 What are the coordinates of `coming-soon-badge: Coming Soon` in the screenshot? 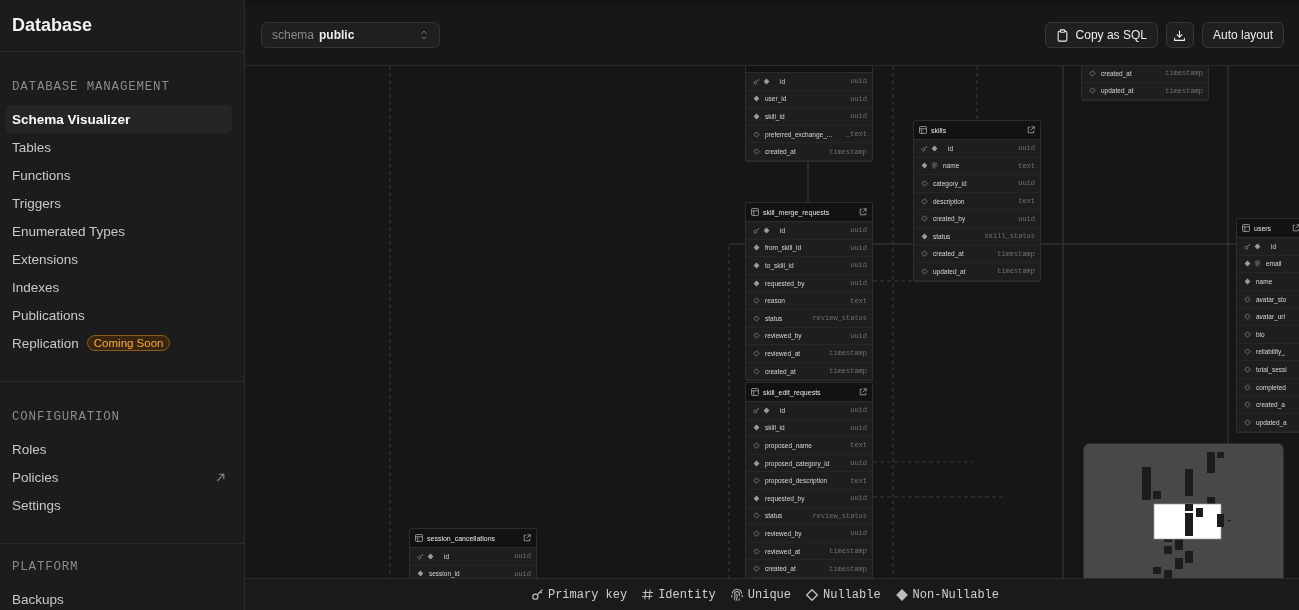 It's located at (128, 343).